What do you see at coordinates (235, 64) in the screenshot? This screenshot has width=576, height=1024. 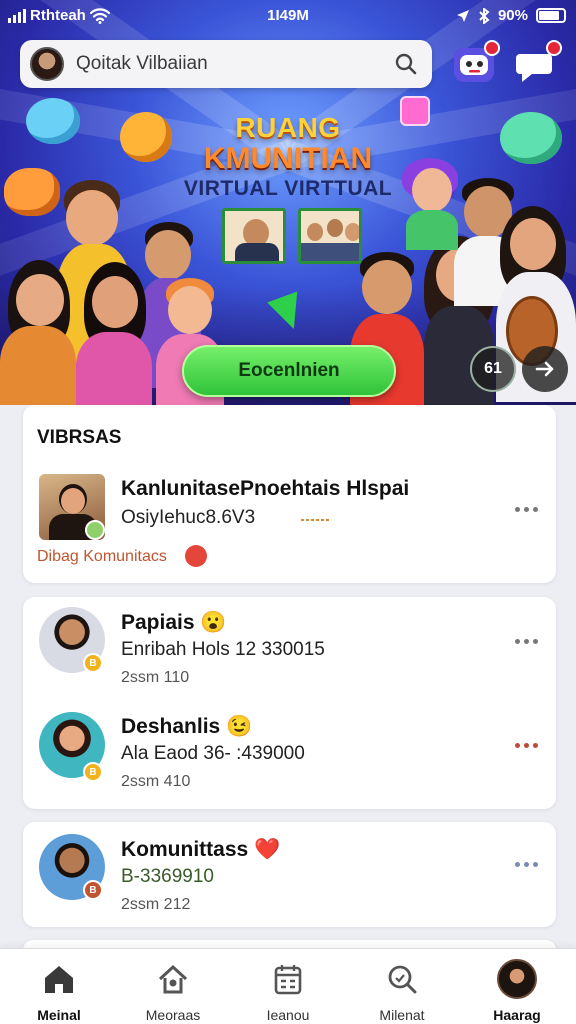 I see `search-input: Qoitak Vilbaiian` at bounding box center [235, 64].